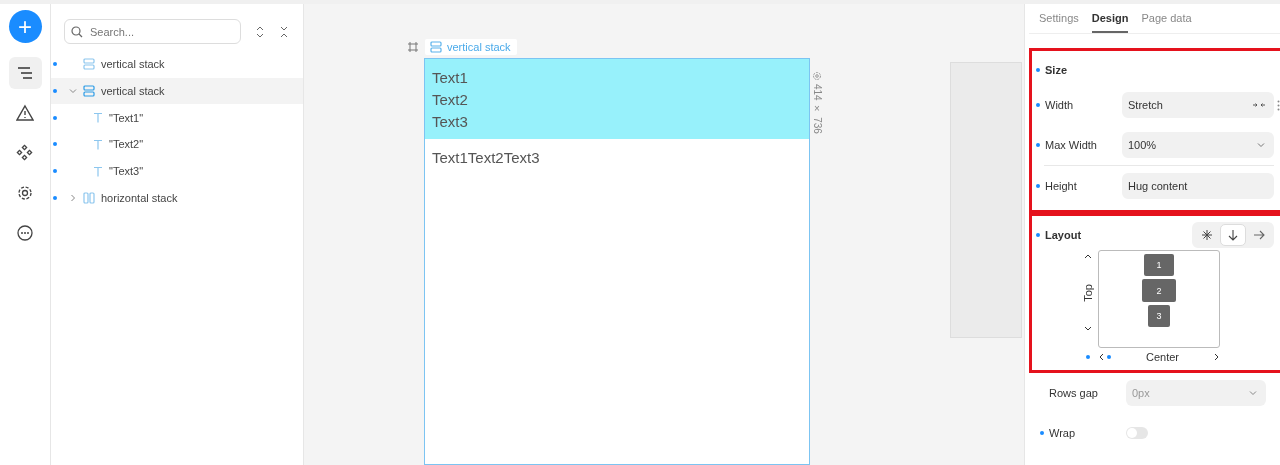 This screenshot has height=465, width=1280. I want to click on input-field: Stretch, so click(1198, 105).